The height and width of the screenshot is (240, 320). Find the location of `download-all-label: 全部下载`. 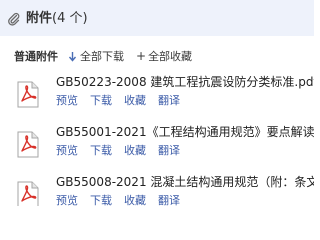

download-all-label: 全部下载 is located at coordinates (102, 56).